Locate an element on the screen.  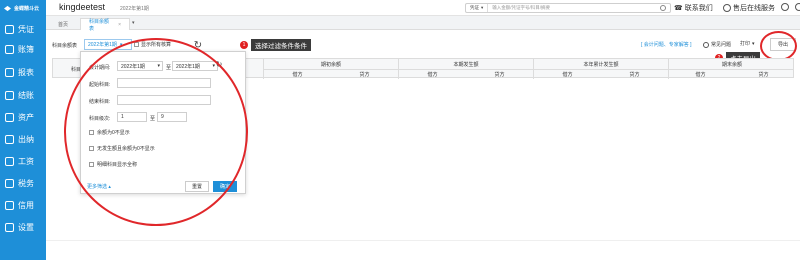
sidebar-item-closing: 结账 is located at coordinates (23, 95).